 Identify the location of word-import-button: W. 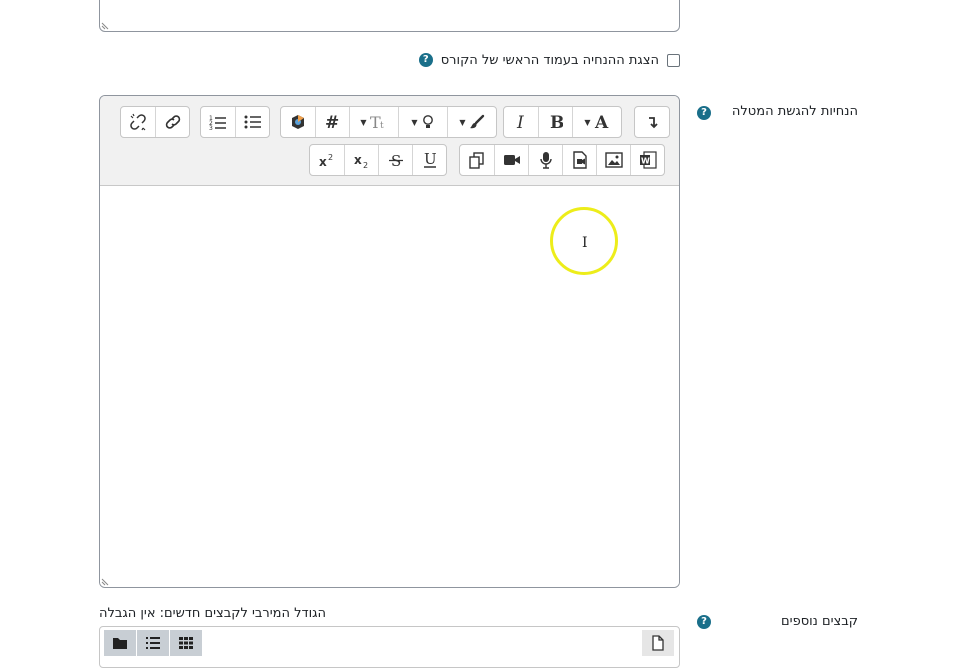
(647, 160).